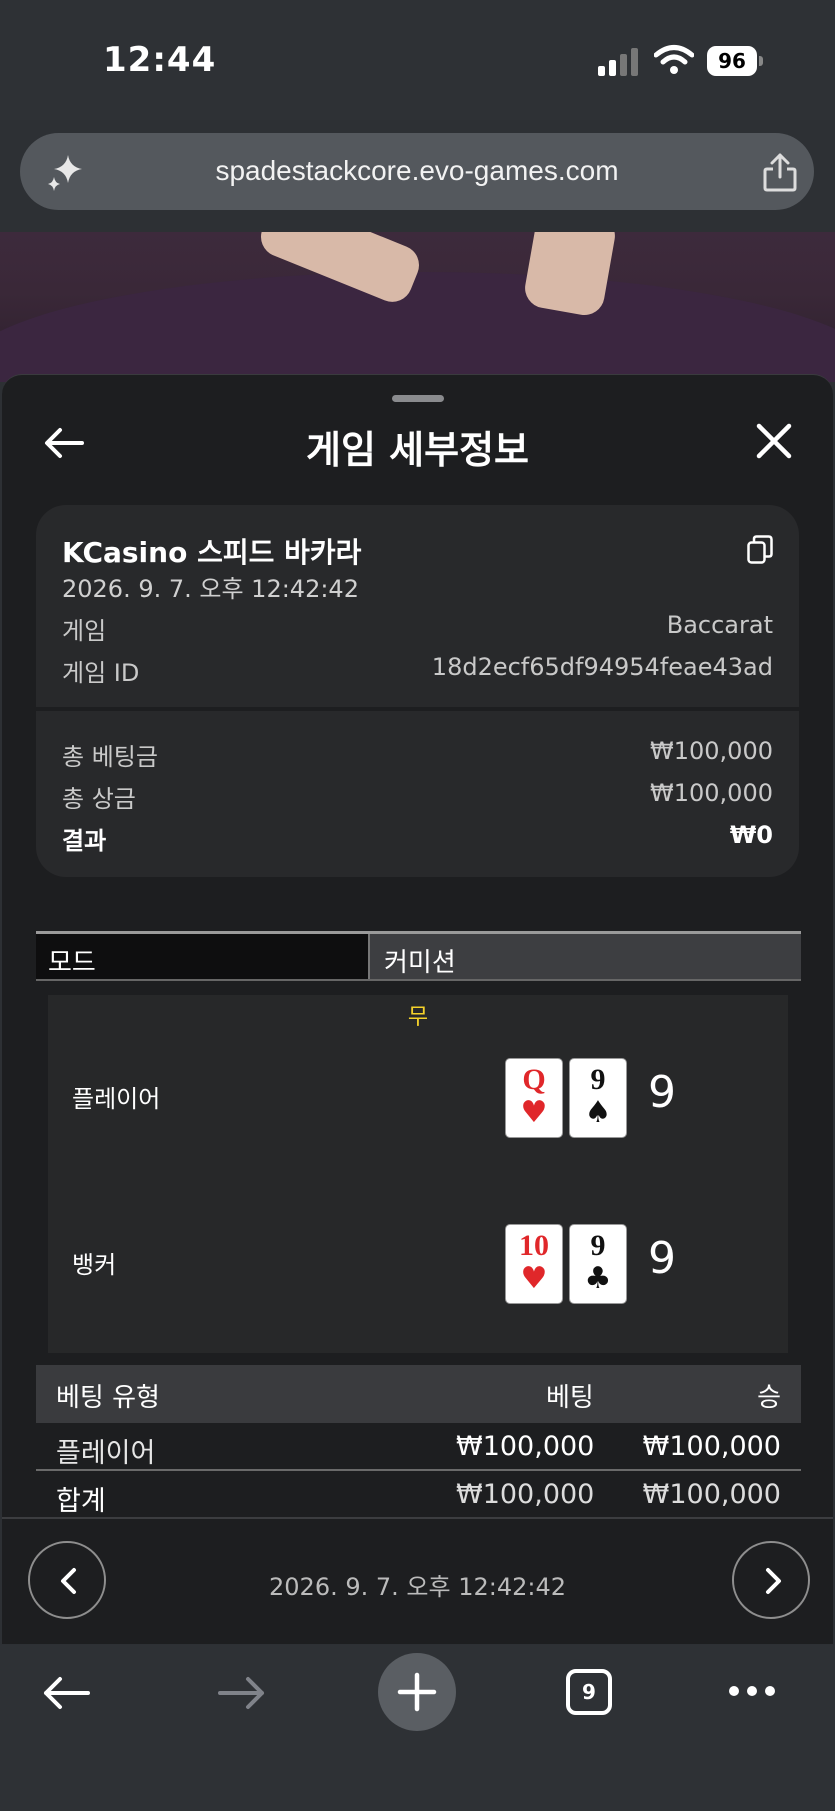  I want to click on bet-amount: ₩100,000, so click(525, 1446).